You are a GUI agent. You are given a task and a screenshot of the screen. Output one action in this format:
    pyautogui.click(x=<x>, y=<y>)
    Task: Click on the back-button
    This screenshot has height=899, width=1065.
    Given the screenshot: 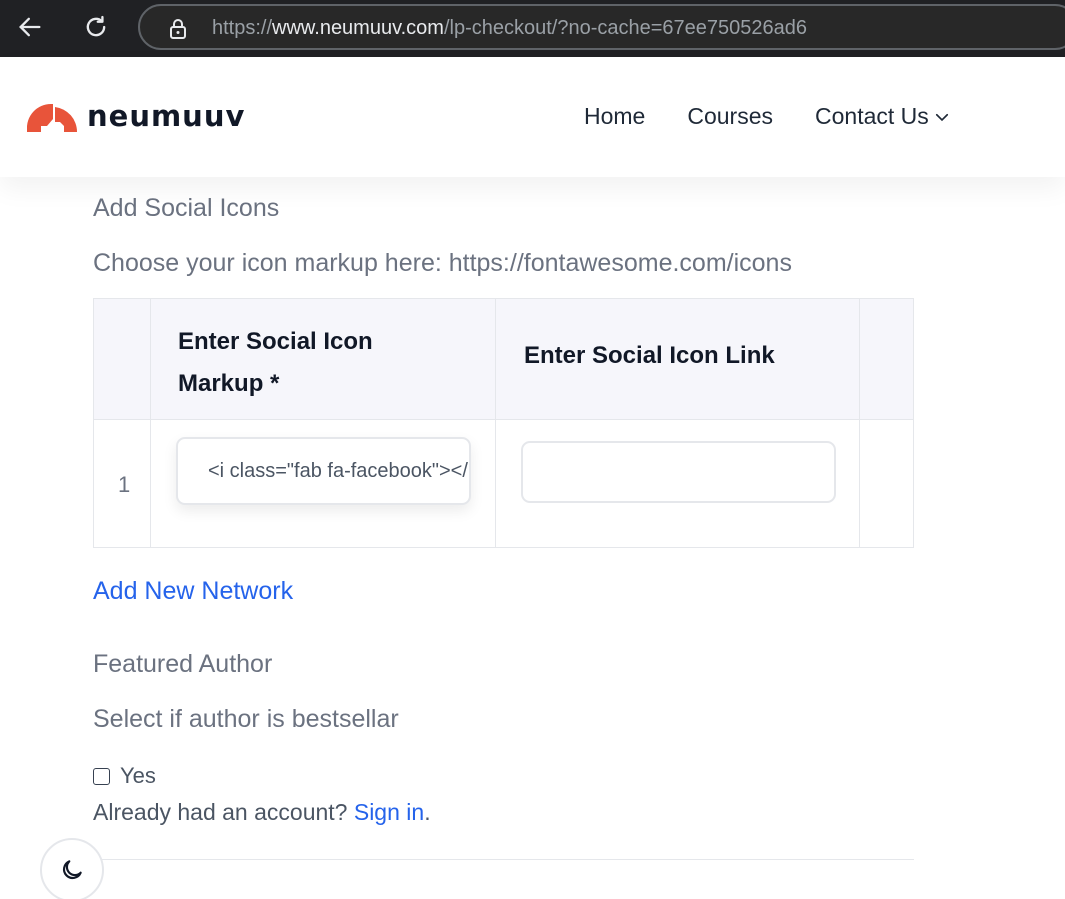 What is the action you would take?
    pyautogui.click(x=30, y=27)
    